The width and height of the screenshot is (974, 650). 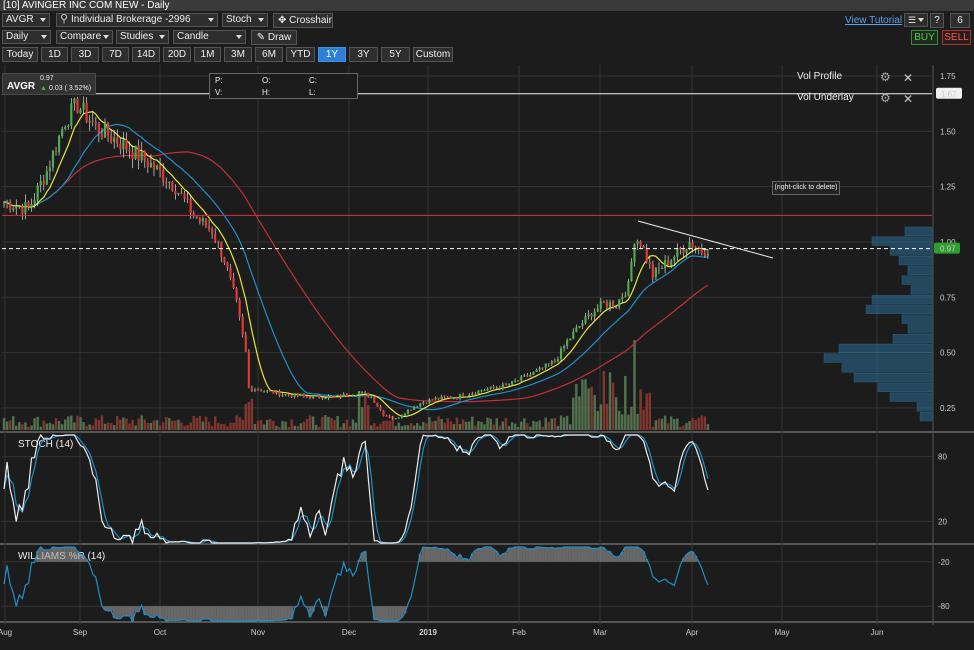 What do you see at coordinates (363, 54) in the screenshot?
I see `range-button-3y: 3Y` at bounding box center [363, 54].